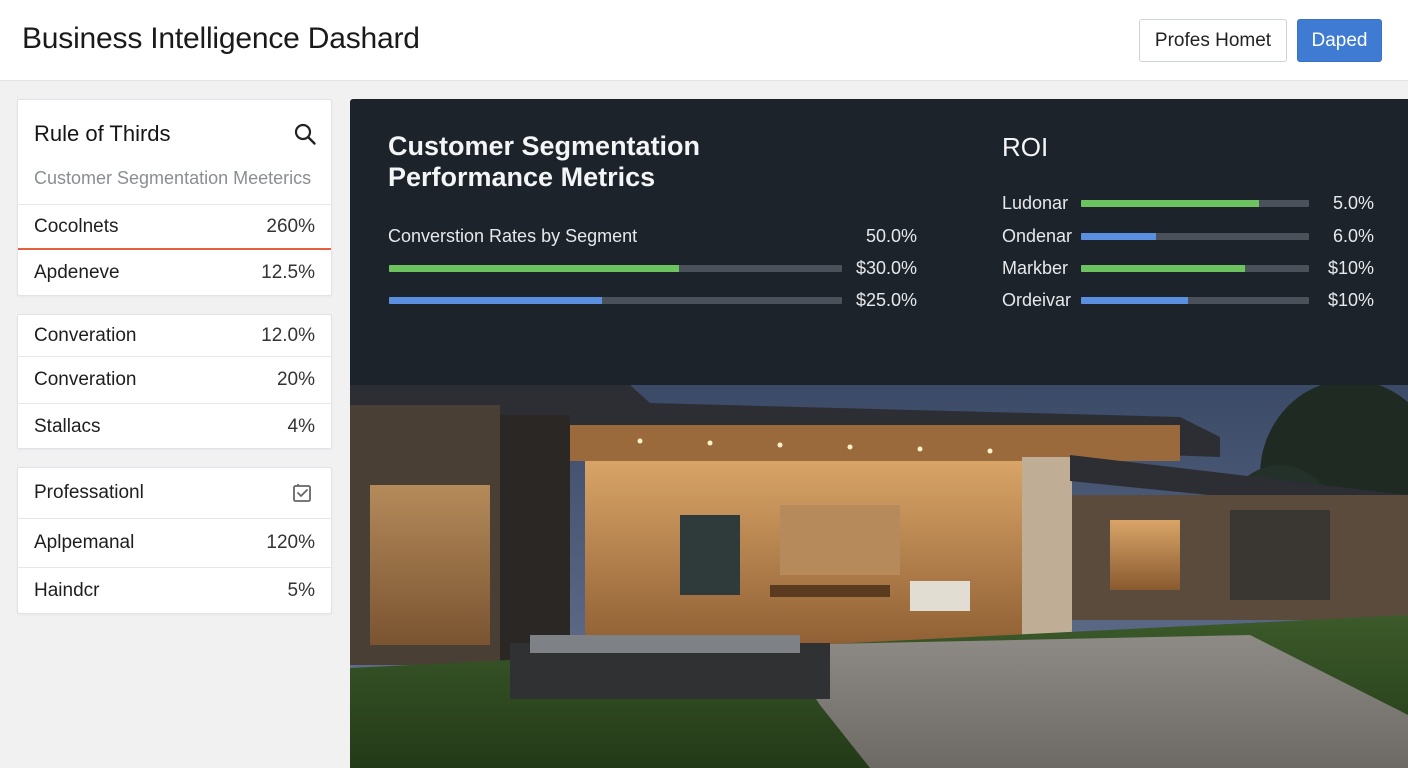  What do you see at coordinates (174, 426) in the screenshot?
I see `list-item: Stallacs 4%` at bounding box center [174, 426].